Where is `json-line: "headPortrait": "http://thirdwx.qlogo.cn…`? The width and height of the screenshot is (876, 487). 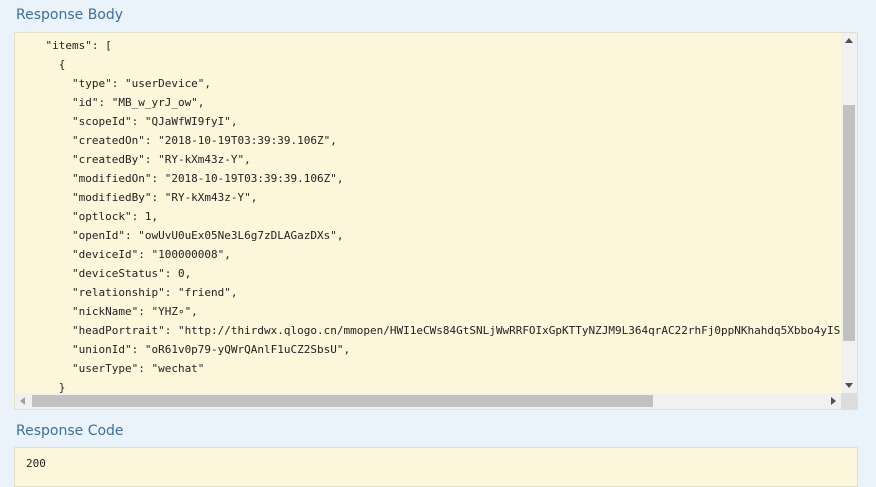 json-line: "headPortrait": "http://thirdwx.qlogo.cn… is located at coordinates (430, 330).